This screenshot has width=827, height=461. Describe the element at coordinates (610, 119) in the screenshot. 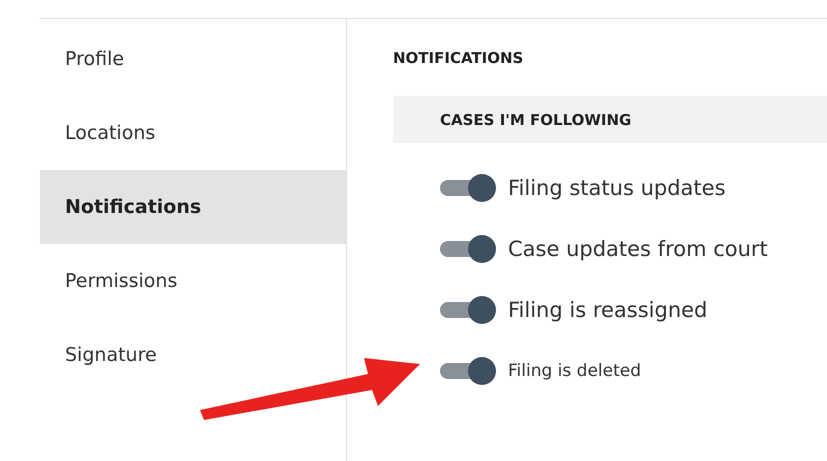

I see `subsection-header: CASES I'M FOLLOWING` at that location.